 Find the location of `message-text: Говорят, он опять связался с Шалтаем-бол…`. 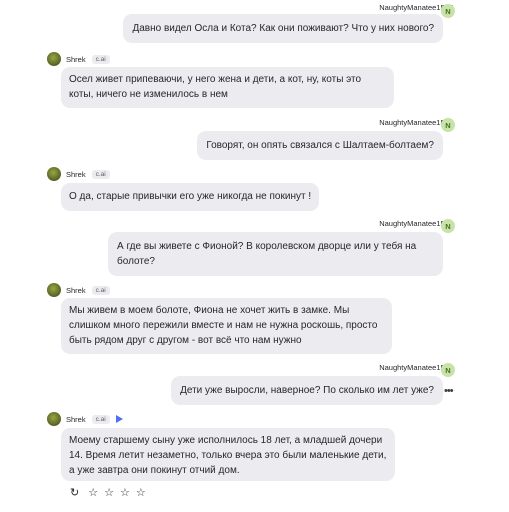

message-text: Говорят, он опять связался с Шалтаем-бол… is located at coordinates (320, 145).